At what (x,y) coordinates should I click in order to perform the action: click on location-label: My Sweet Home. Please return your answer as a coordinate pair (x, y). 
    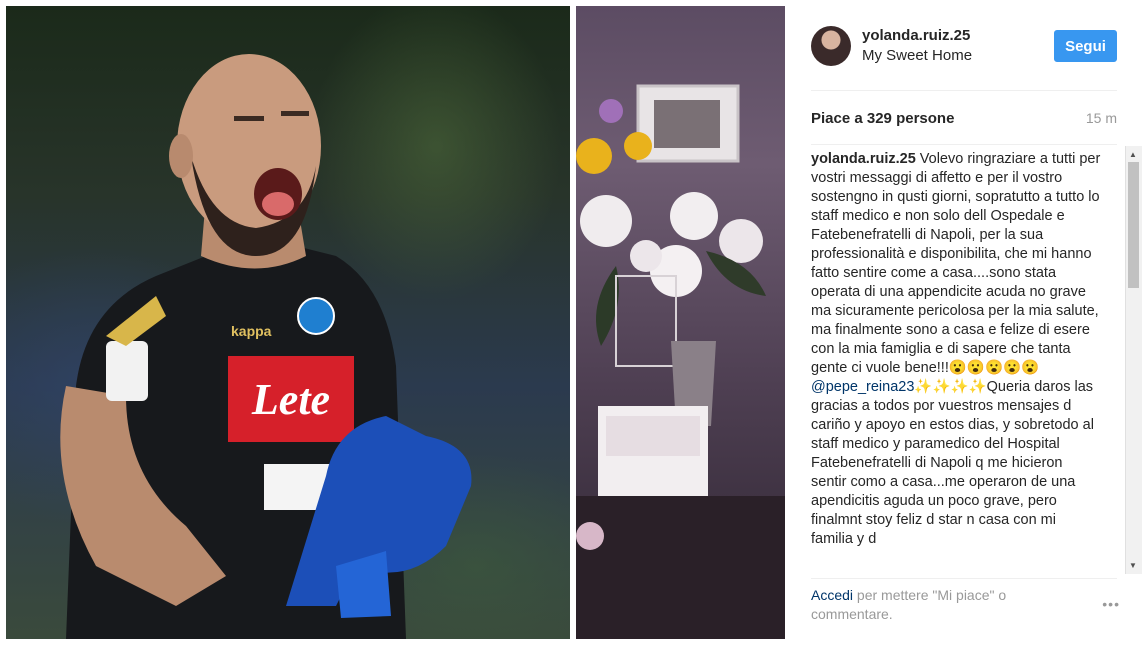
    Looking at the image, I should click on (917, 55).